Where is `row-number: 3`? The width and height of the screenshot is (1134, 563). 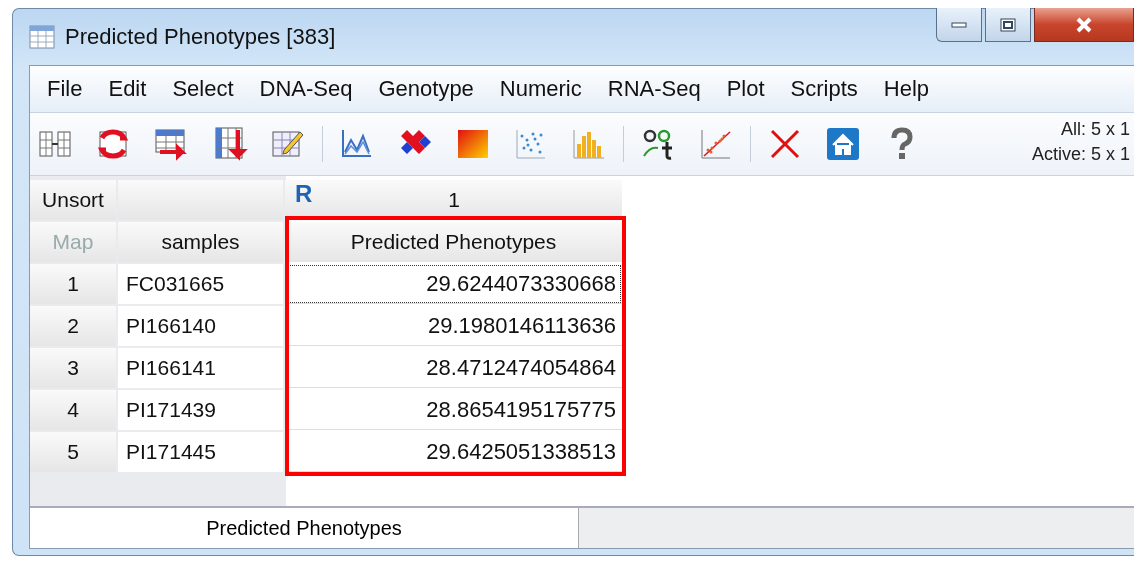 row-number: 3 is located at coordinates (73, 368).